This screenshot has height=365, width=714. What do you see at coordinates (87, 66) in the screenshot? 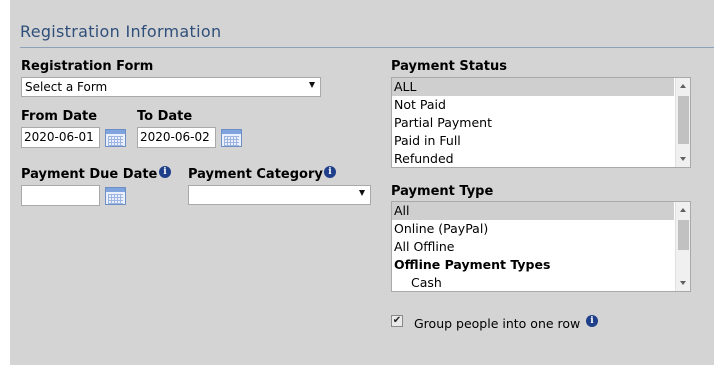
I see `registration-form-label: Registration Form` at bounding box center [87, 66].